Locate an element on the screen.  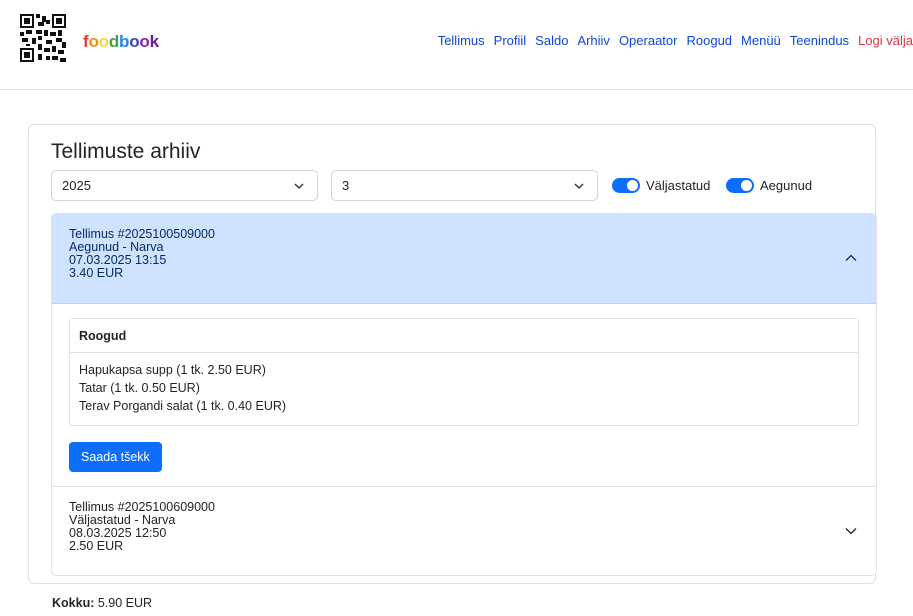
nav-item-menuu: Menüü is located at coordinates (761, 40).